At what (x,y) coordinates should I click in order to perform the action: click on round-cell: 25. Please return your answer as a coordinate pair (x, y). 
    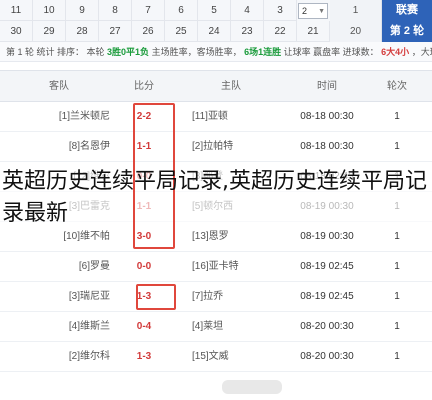
    Looking at the image, I should click on (181, 31).